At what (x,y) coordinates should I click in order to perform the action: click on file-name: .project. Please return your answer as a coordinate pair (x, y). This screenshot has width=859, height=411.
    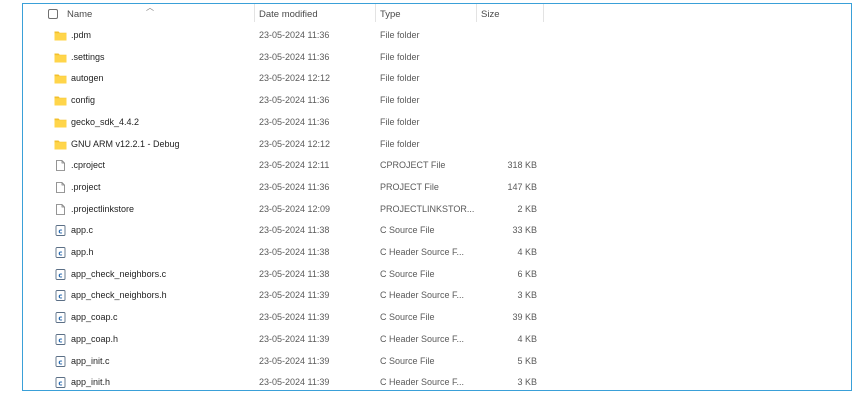
    Looking at the image, I should click on (86, 186).